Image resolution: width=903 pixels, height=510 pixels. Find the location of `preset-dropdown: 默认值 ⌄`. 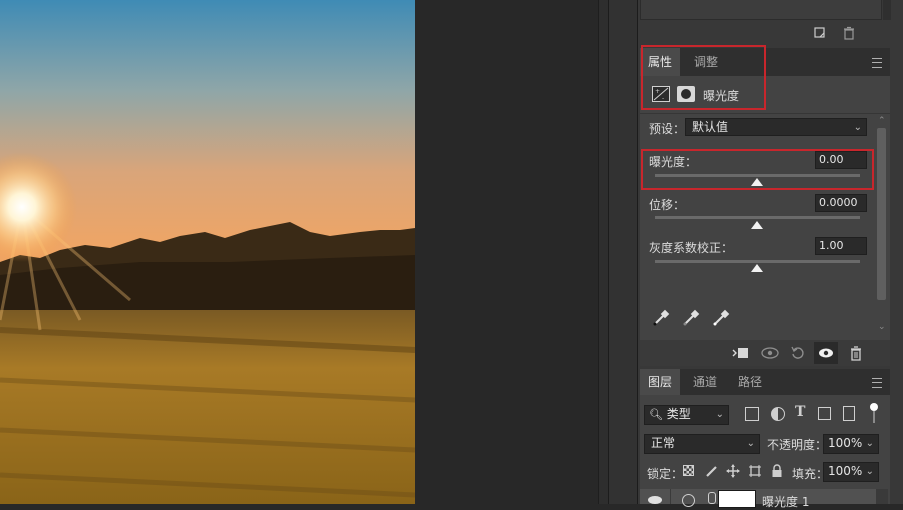

preset-dropdown: 默认值 ⌄ is located at coordinates (776, 127).